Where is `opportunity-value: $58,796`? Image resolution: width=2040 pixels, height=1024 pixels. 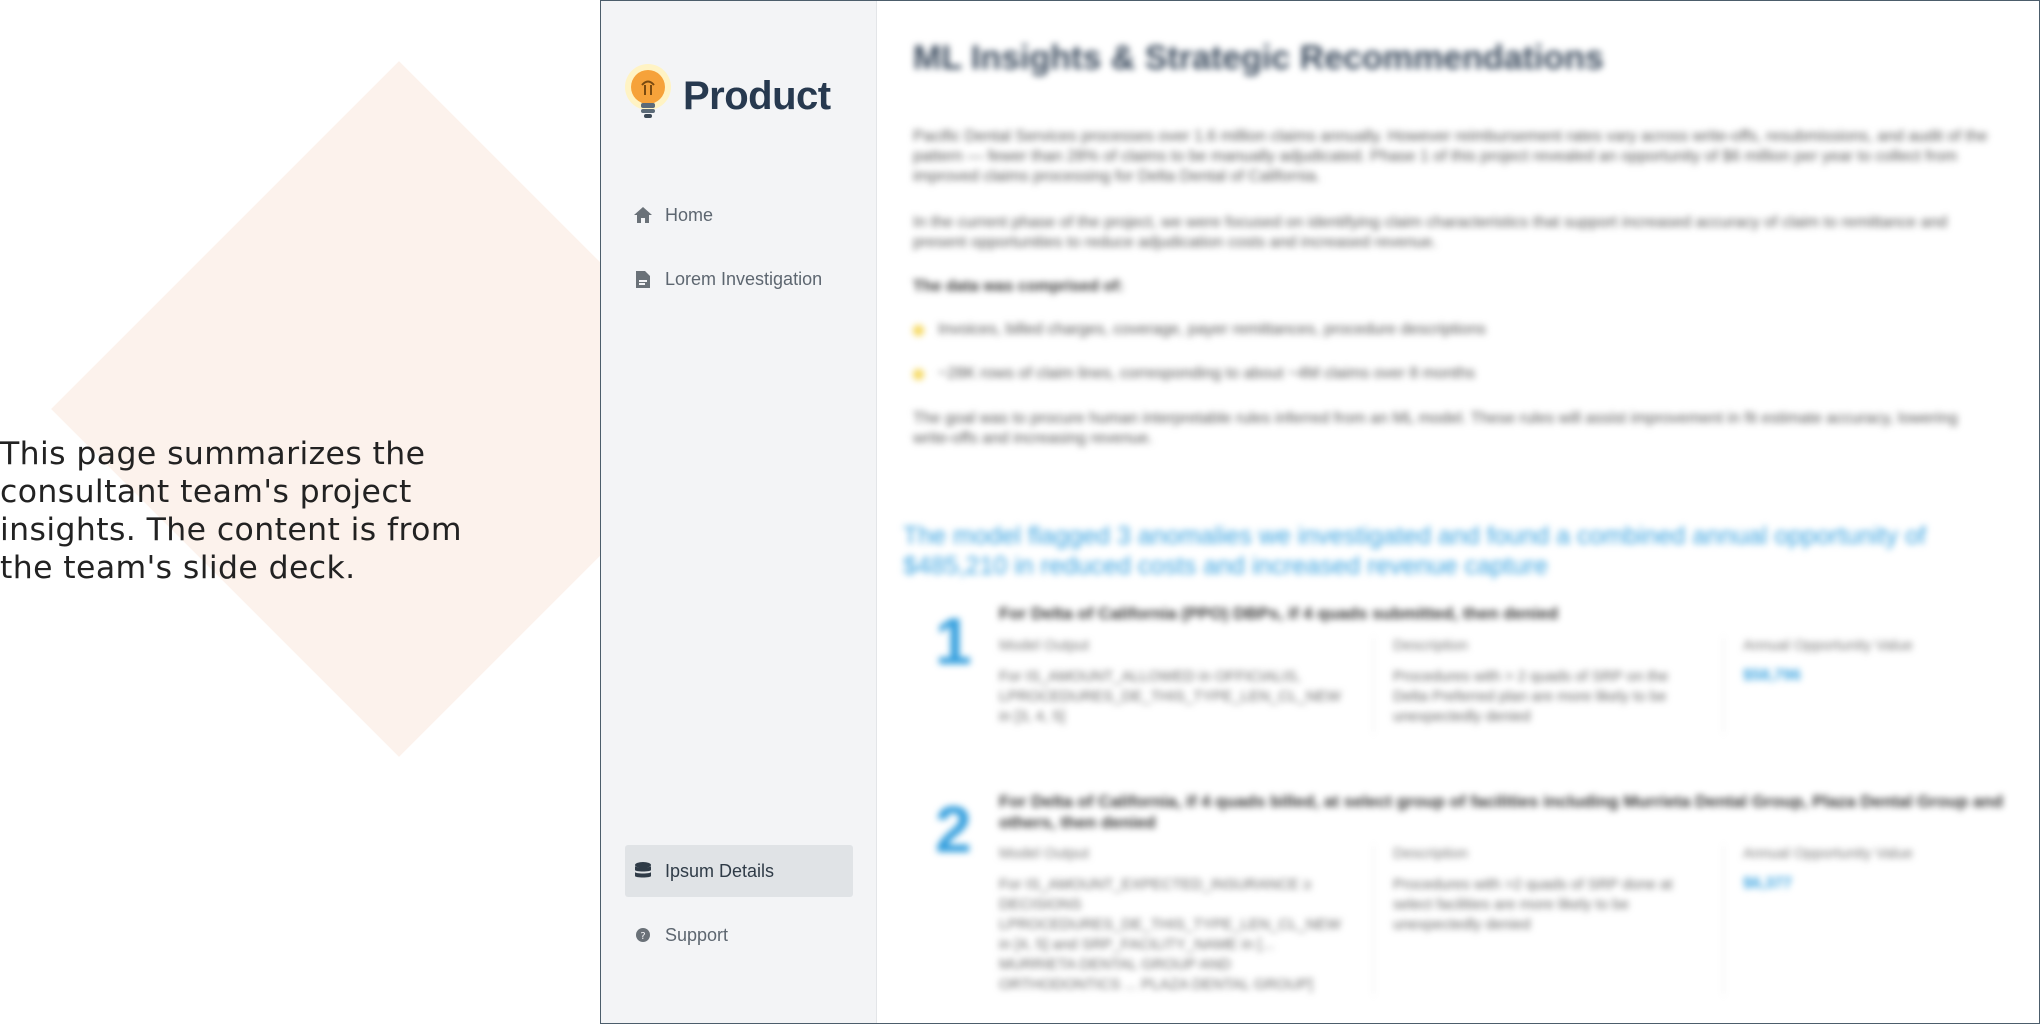 opportunity-value: $58,796 is located at coordinates (1772, 675).